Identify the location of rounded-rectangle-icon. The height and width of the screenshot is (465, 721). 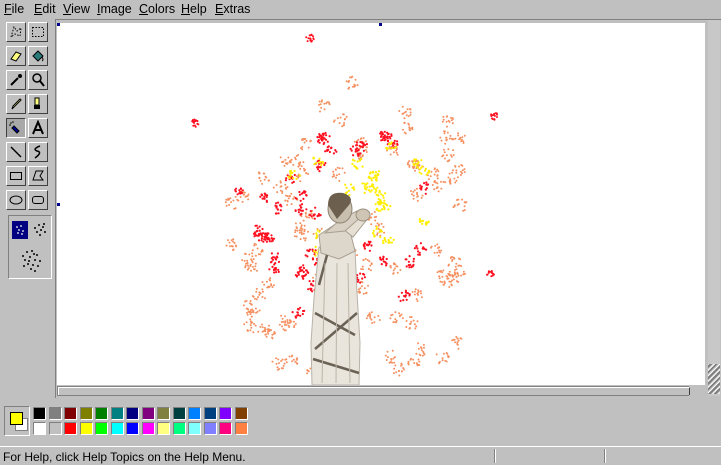
(38, 200).